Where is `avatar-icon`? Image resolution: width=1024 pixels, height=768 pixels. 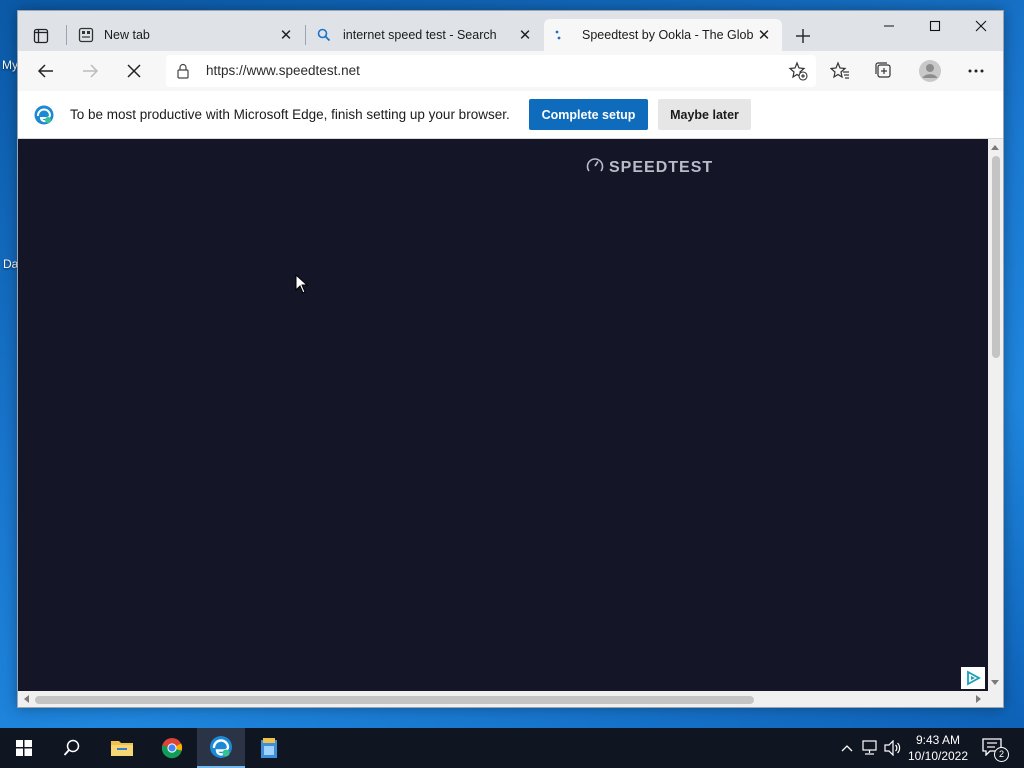
avatar-icon is located at coordinates (930, 71).